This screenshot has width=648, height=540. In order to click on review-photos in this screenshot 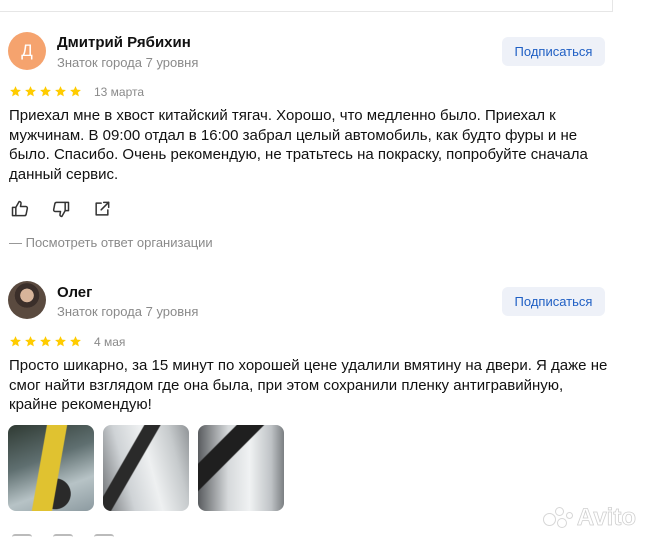, I will do `click(146, 468)`.